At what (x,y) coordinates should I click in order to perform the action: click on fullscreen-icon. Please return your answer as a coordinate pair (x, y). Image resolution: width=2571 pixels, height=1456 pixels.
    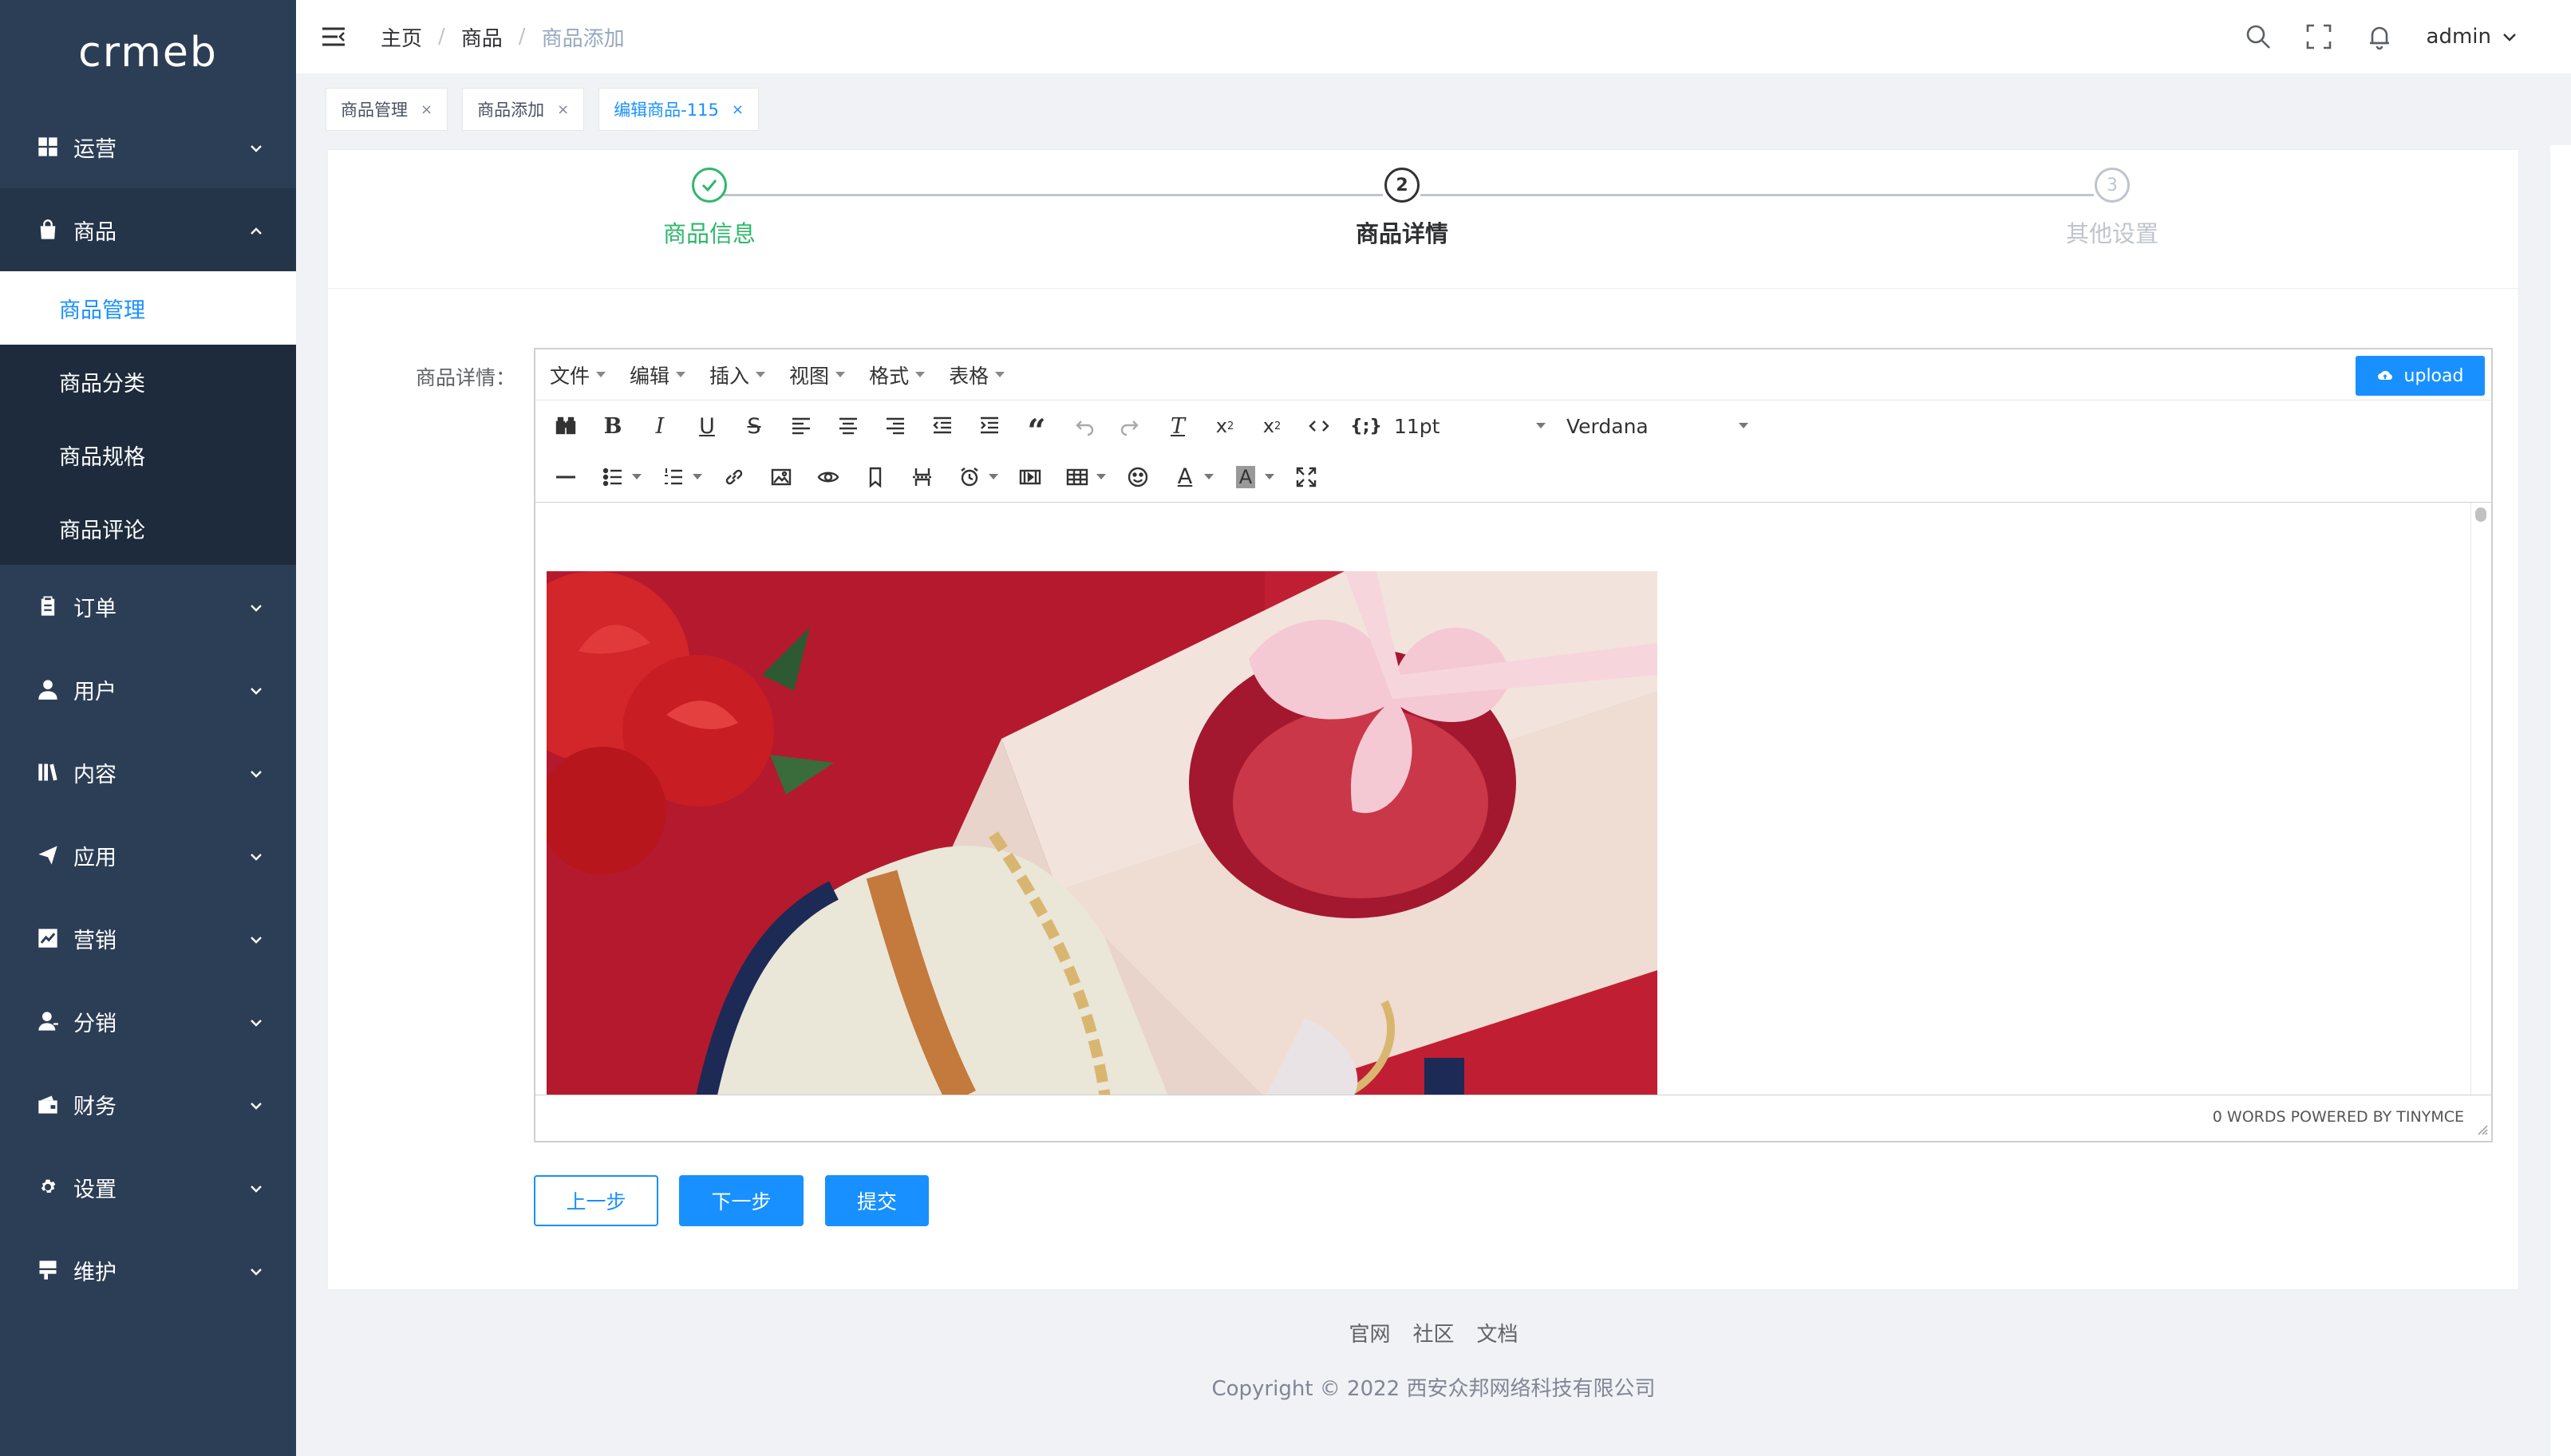
    Looking at the image, I should click on (2318, 36).